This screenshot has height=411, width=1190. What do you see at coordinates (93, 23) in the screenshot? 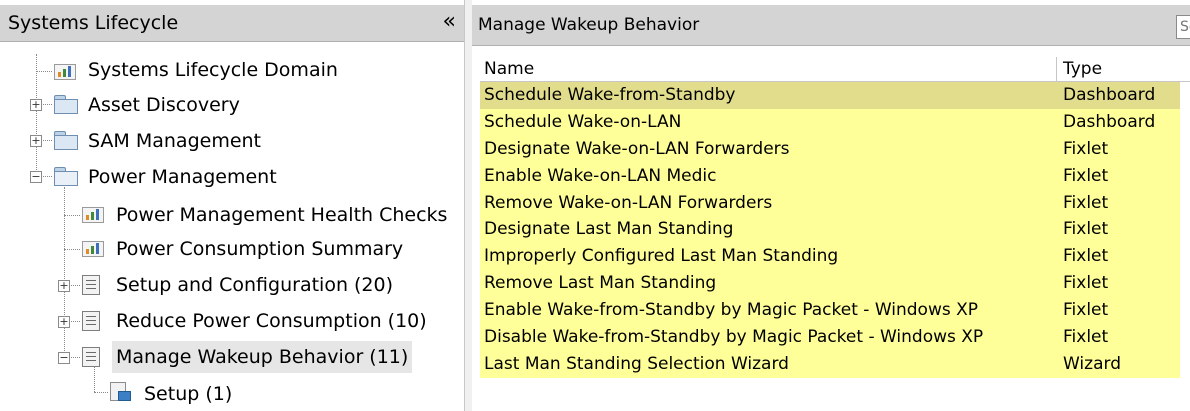
I see `panel-title: Systems Lifecycle` at bounding box center [93, 23].